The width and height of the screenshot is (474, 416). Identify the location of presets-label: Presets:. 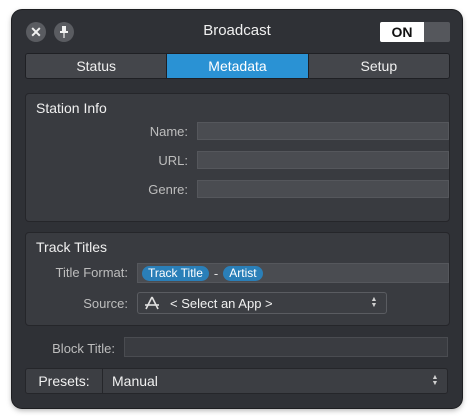
(64, 381).